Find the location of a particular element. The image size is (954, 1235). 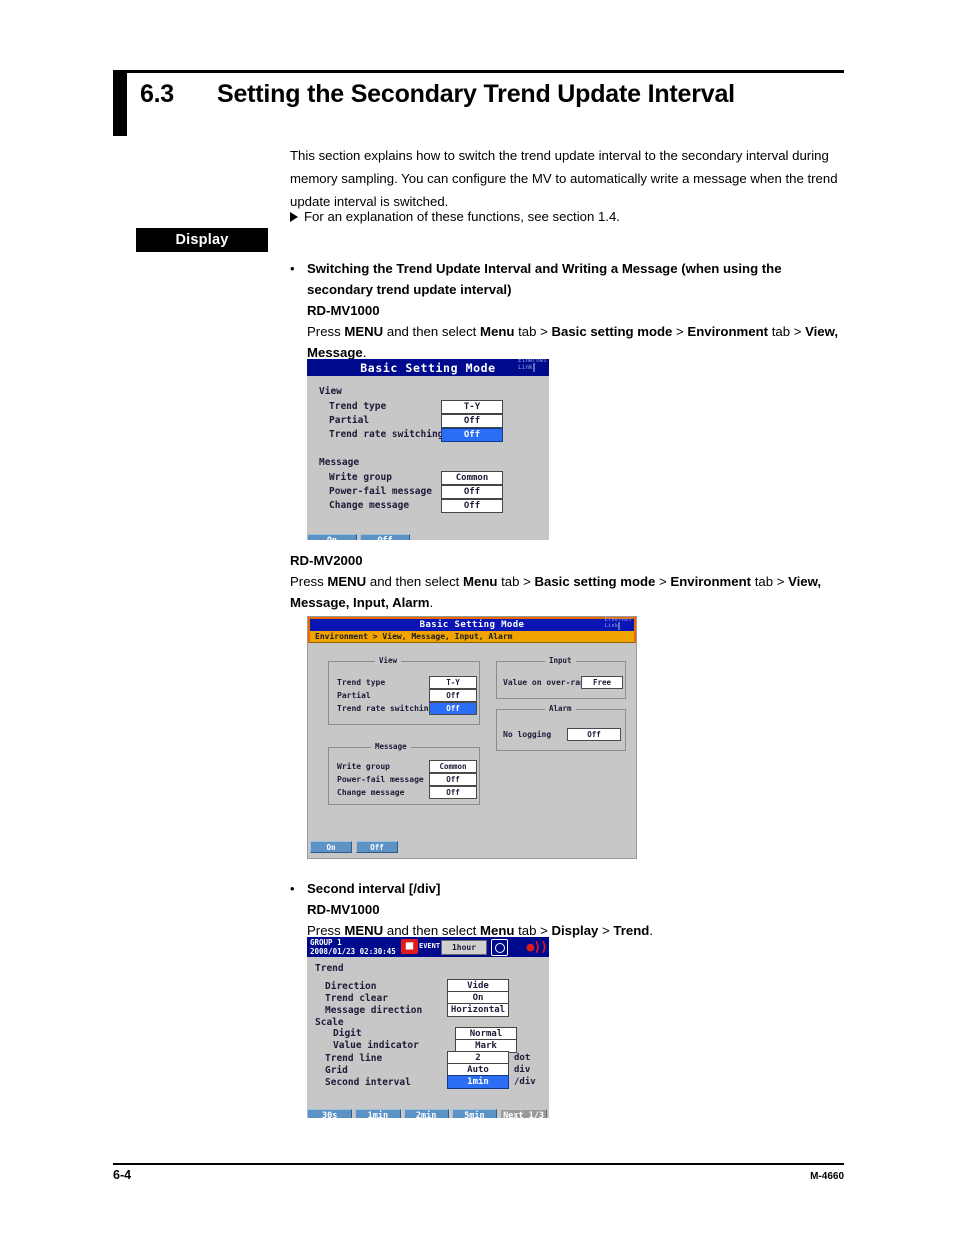

section-label-trend: Trend is located at coordinates (329, 968).